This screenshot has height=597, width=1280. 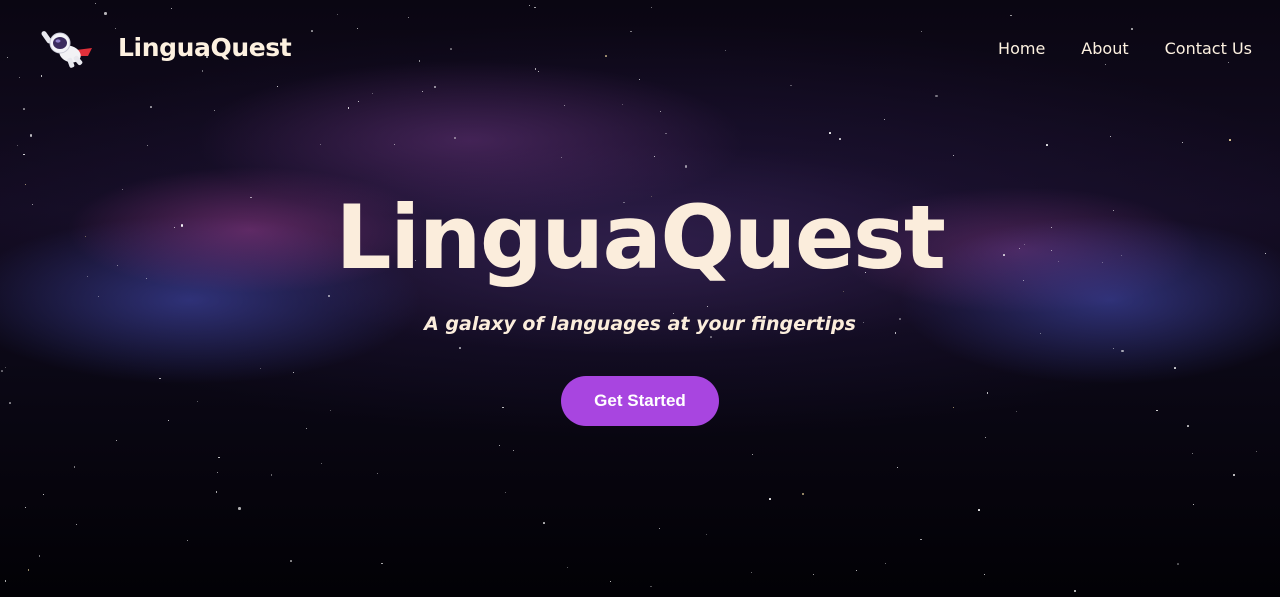 What do you see at coordinates (1208, 48) in the screenshot?
I see `nav-contact-link: Contact Us` at bounding box center [1208, 48].